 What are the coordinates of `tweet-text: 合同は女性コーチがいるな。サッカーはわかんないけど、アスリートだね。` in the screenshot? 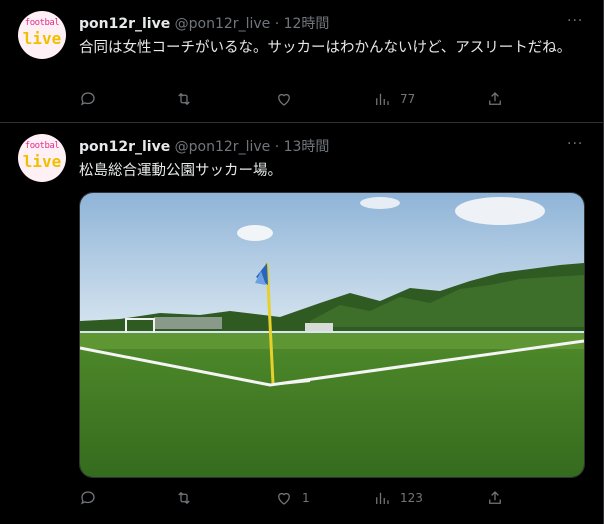 It's located at (325, 48).